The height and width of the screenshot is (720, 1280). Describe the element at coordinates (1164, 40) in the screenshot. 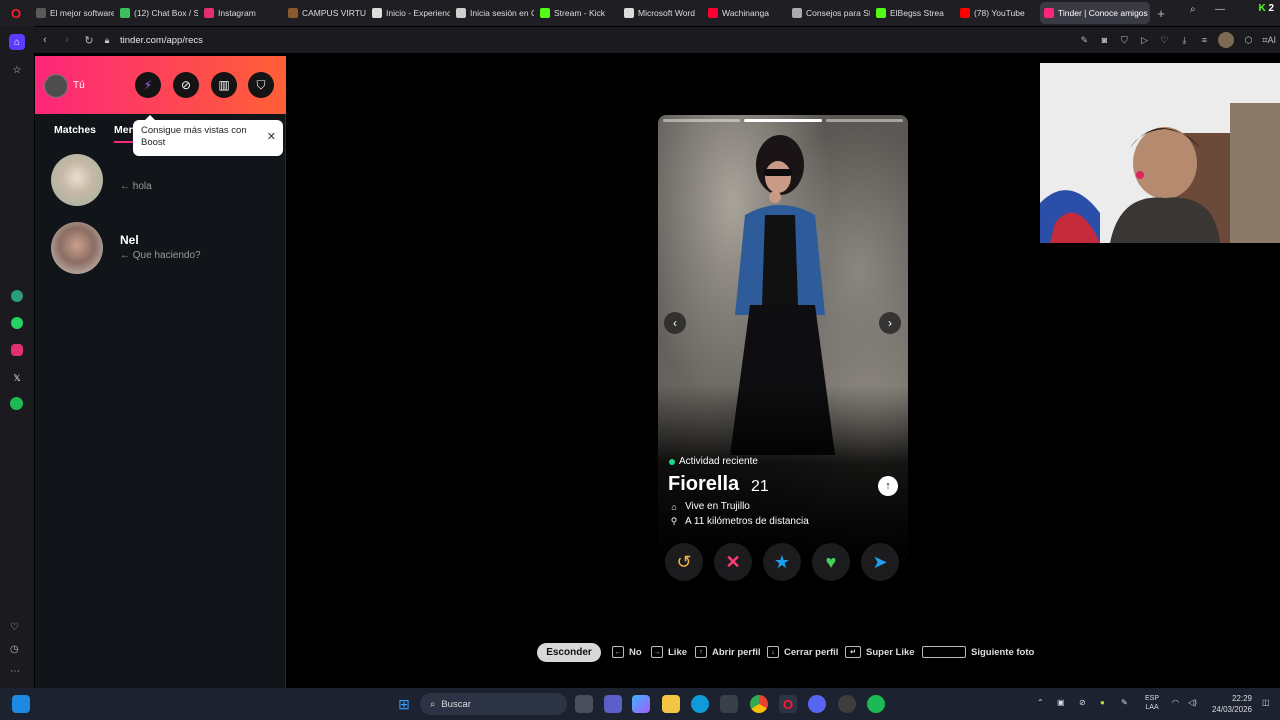

I see `heart-icon: ♡` at that location.